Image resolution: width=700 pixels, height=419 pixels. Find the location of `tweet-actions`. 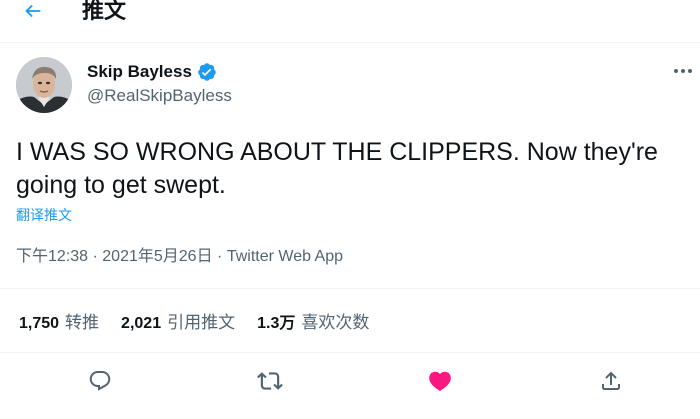

tweet-actions is located at coordinates (350, 381).